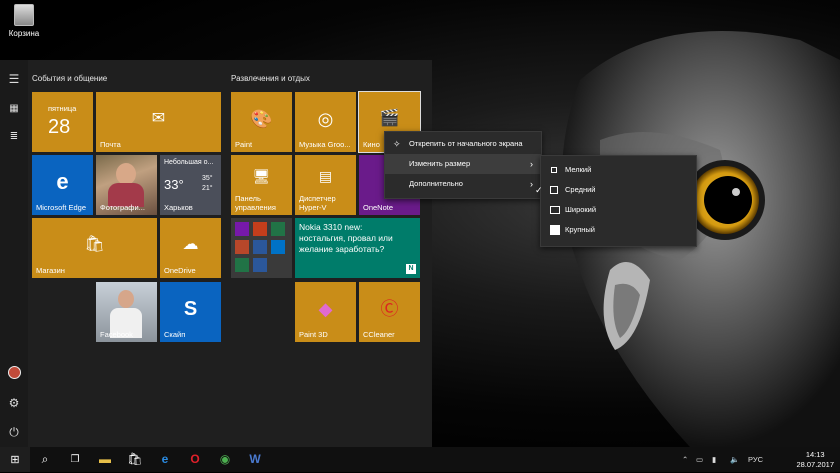  Describe the element at coordinates (207, 178) in the screenshot. I see `weather-high: 35°` at that location.